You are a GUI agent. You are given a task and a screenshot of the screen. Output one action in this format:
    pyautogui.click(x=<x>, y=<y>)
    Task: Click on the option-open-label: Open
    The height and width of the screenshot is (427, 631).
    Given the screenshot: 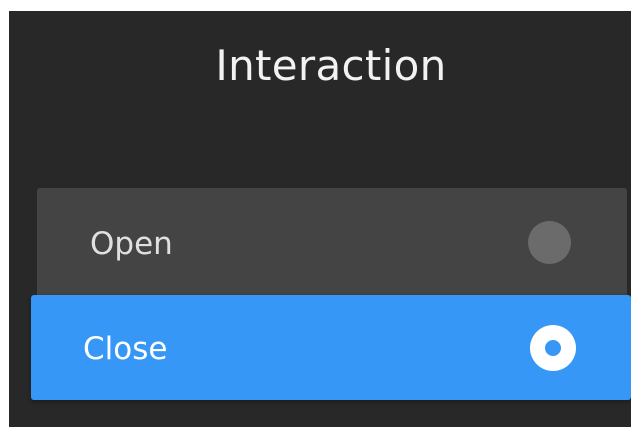 What is the action you would take?
    pyautogui.click(x=131, y=244)
    